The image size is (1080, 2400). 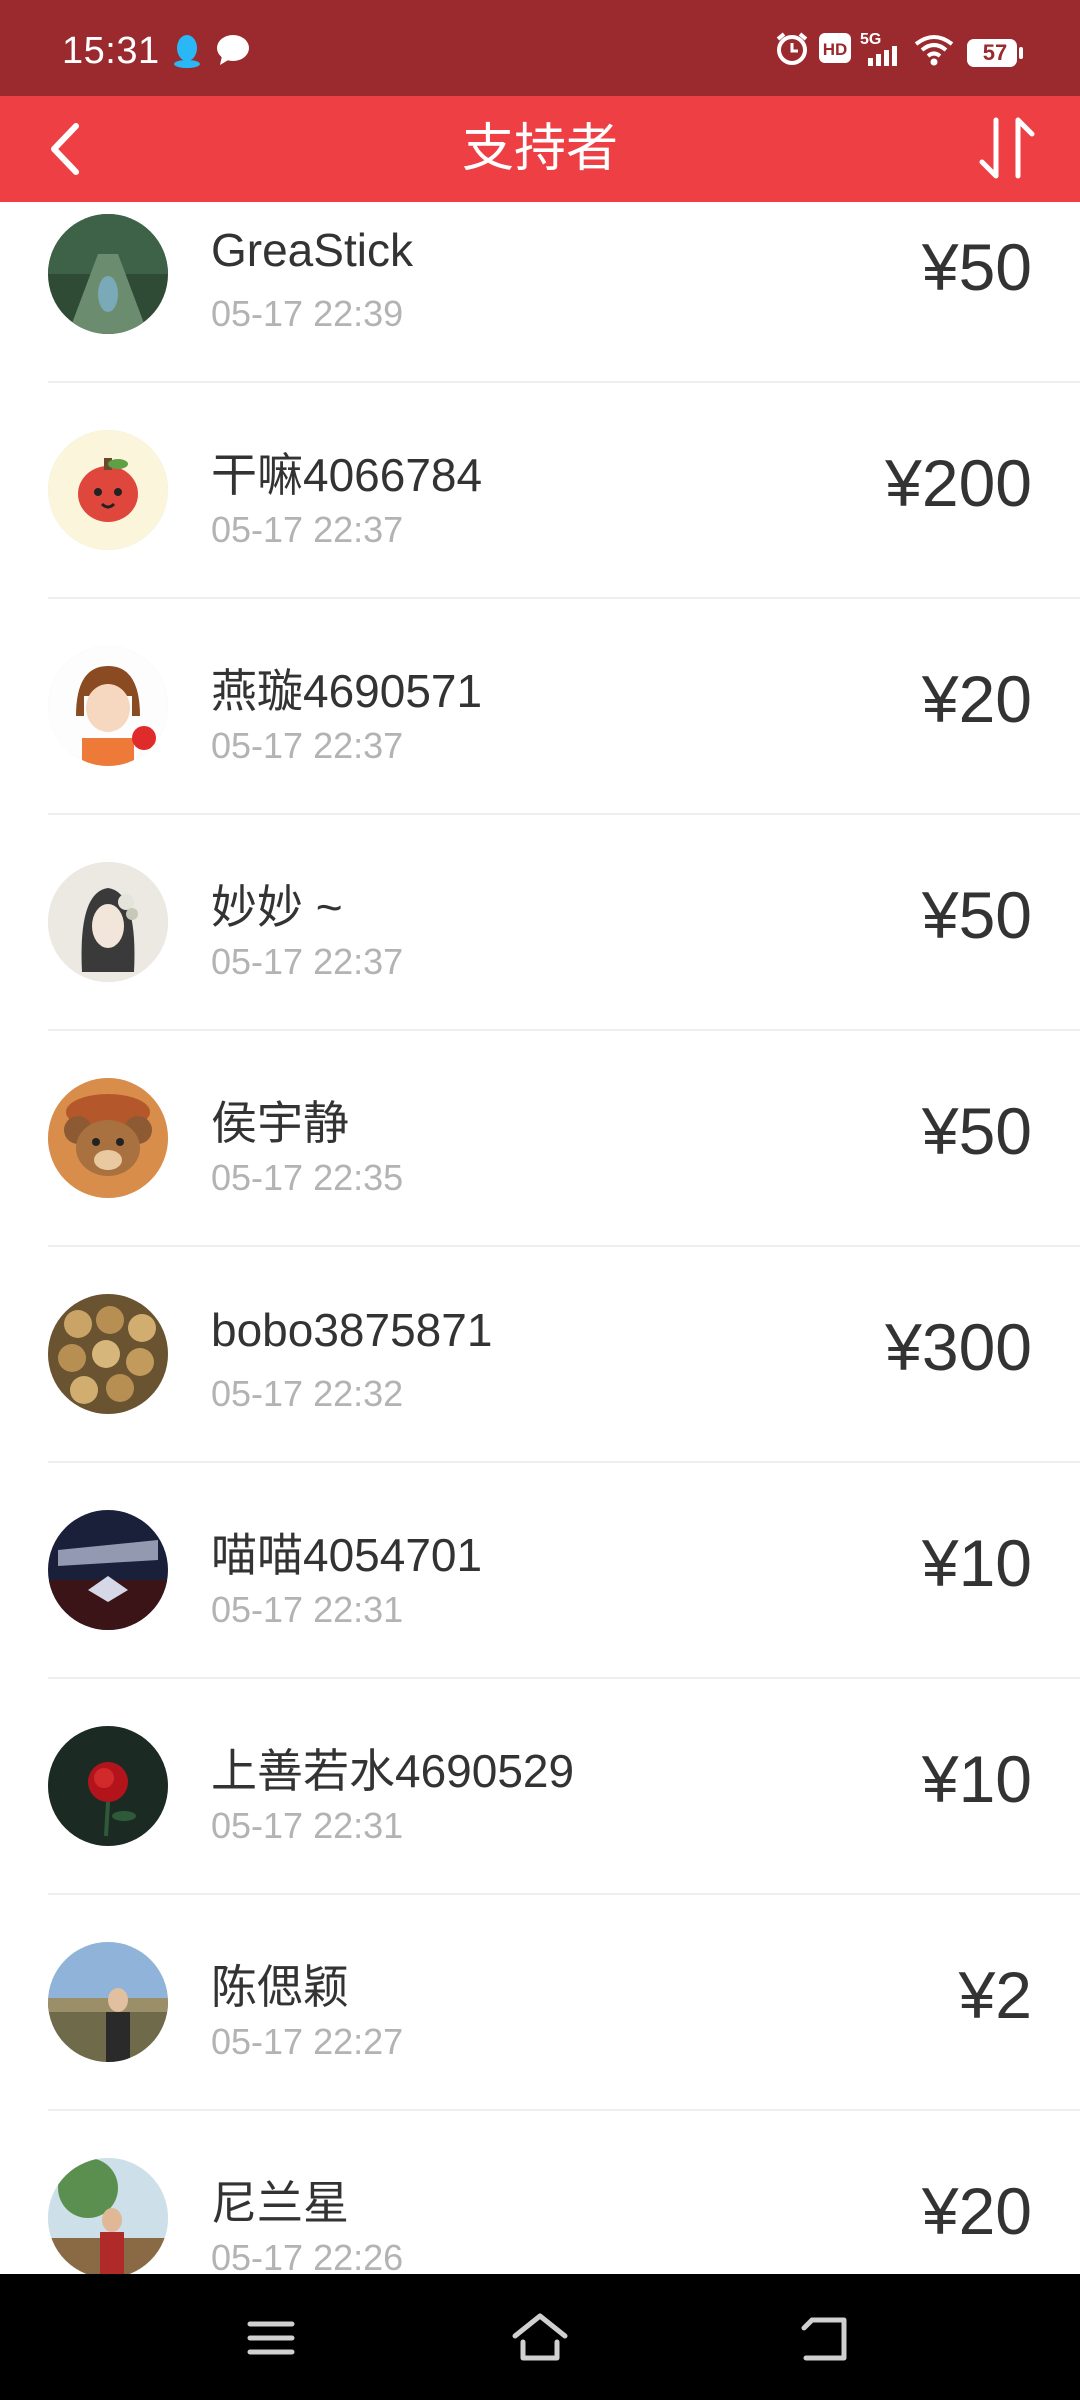 I want to click on svg-text: HD, so click(x=835, y=49).